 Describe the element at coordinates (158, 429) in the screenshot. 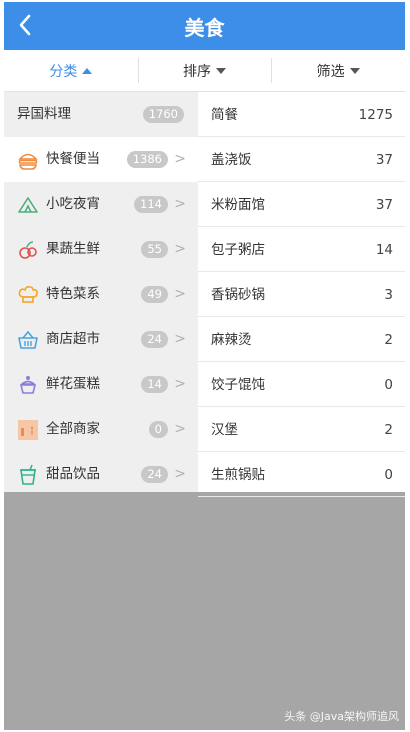

I see `count-badge: 0` at that location.